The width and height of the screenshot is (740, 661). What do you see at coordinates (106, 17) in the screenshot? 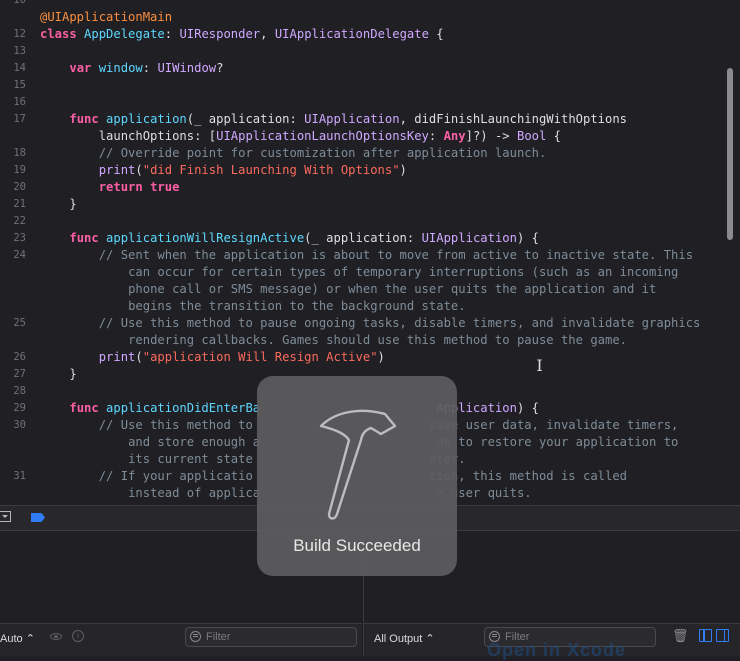
I see `code-text: @UIApplicationMain` at bounding box center [106, 17].